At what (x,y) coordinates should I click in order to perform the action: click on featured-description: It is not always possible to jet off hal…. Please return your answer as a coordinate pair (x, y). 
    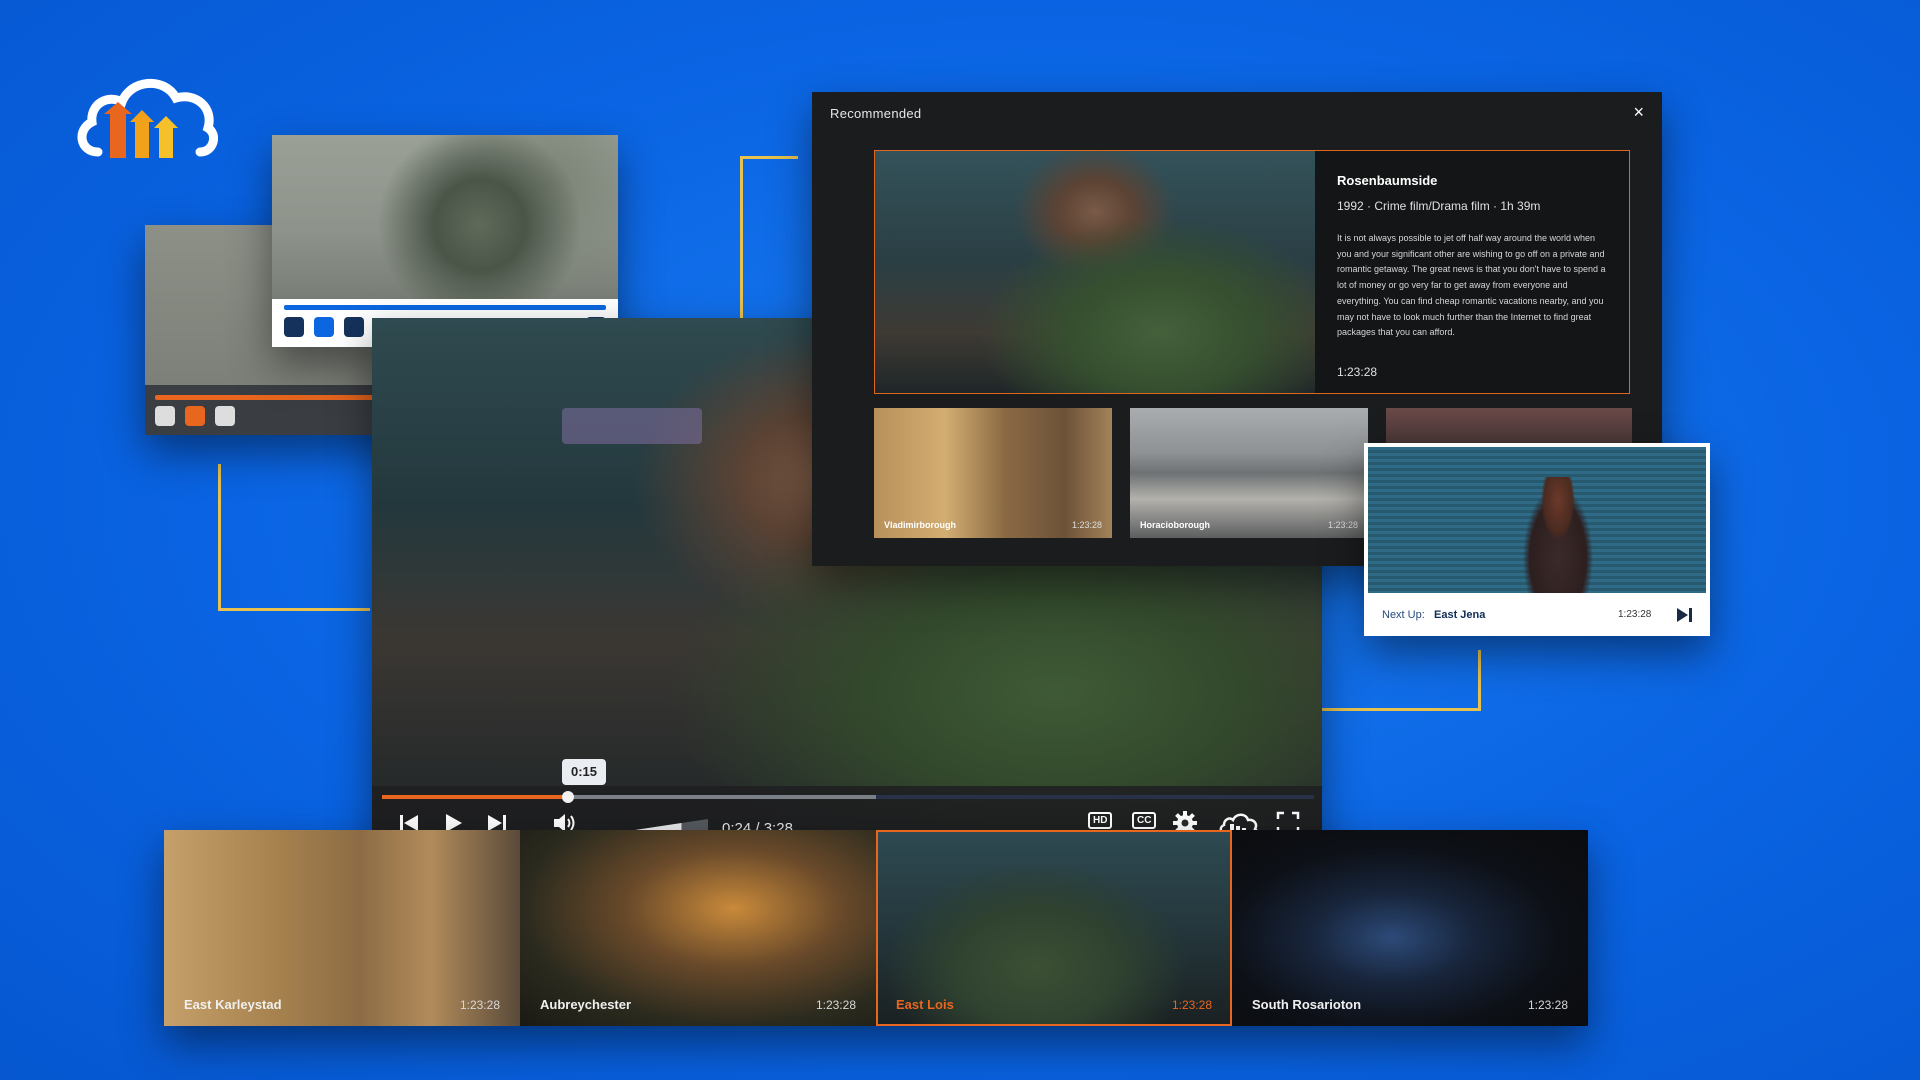
    Looking at the image, I should click on (1471, 285).